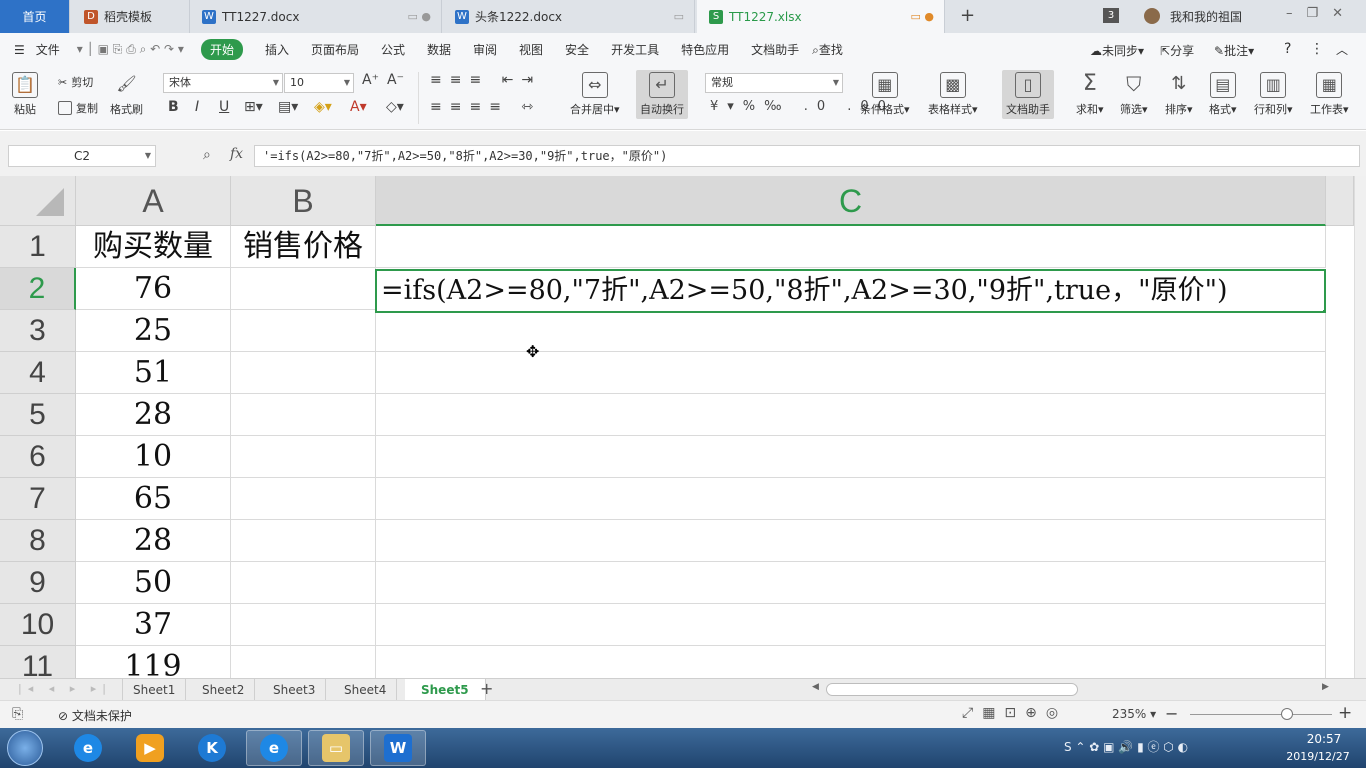 The width and height of the screenshot is (1366, 768). What do you see at coordinates (705, 49) in the screenshot?
I see `menu-features: 特色应用` at bounding box center [705, 49].